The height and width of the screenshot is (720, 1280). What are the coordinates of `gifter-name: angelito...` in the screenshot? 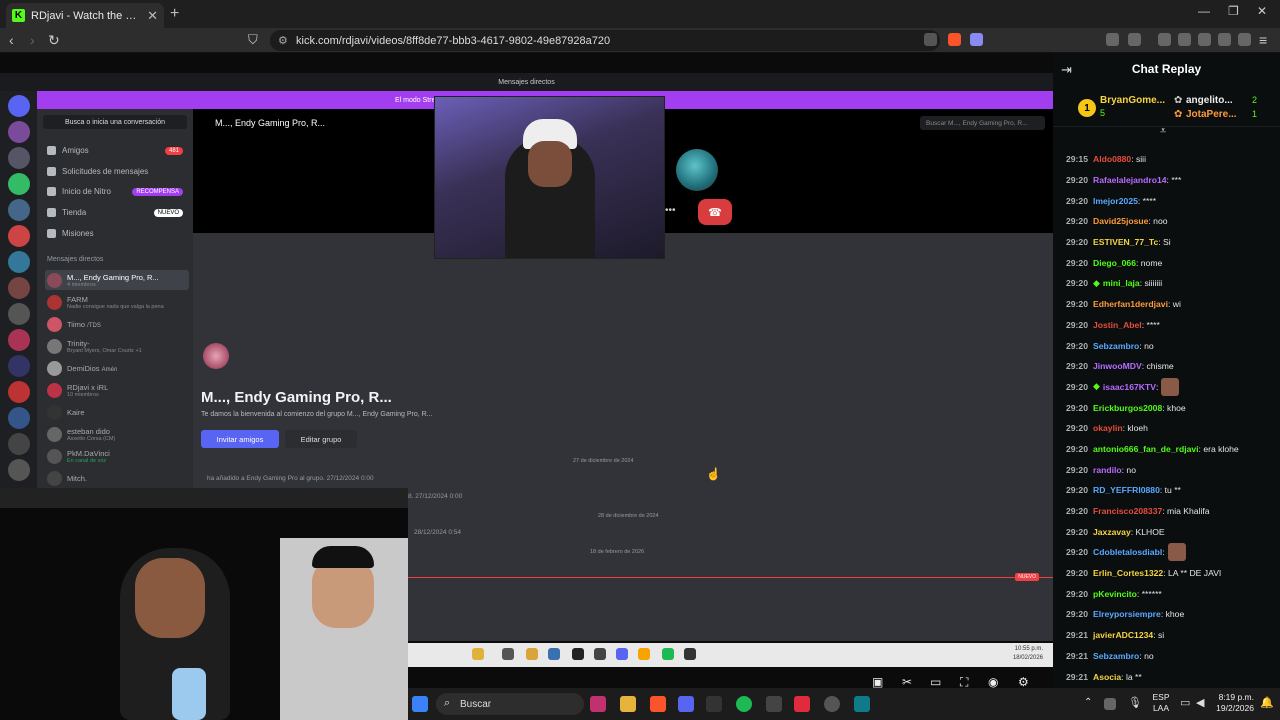 It's located at (1209, 100).